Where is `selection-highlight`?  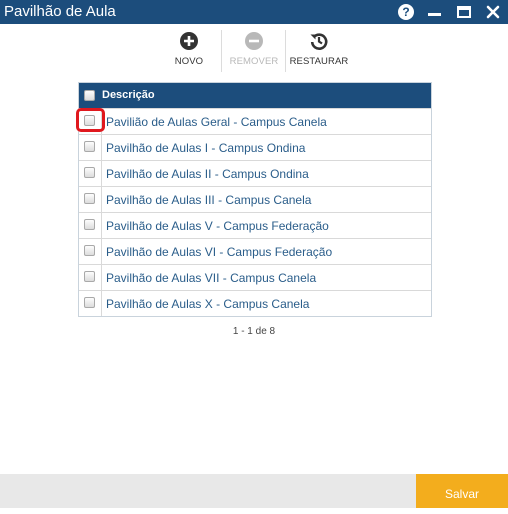
selection-highlight is located at coordinates (90, 120).